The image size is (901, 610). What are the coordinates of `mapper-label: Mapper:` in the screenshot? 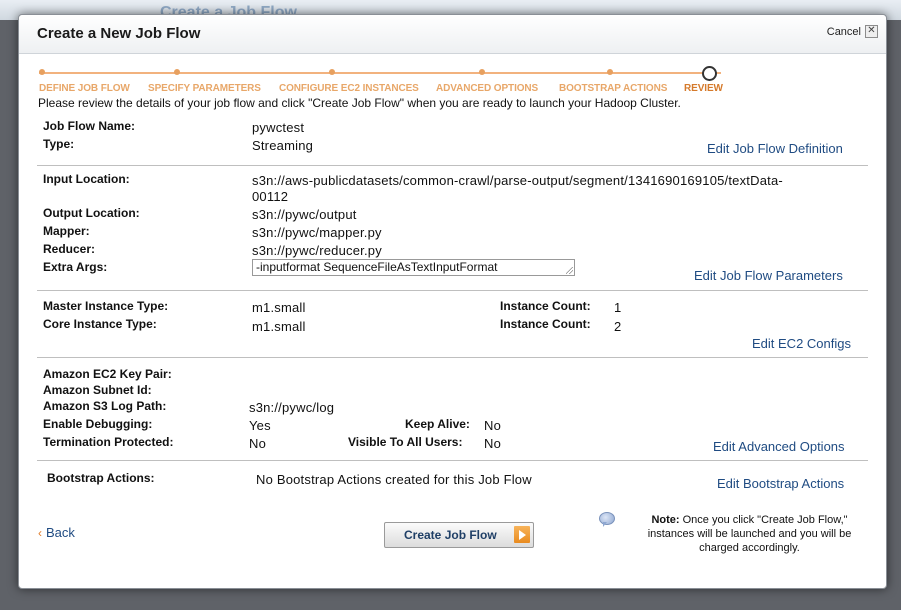 It's located at (66, 231).